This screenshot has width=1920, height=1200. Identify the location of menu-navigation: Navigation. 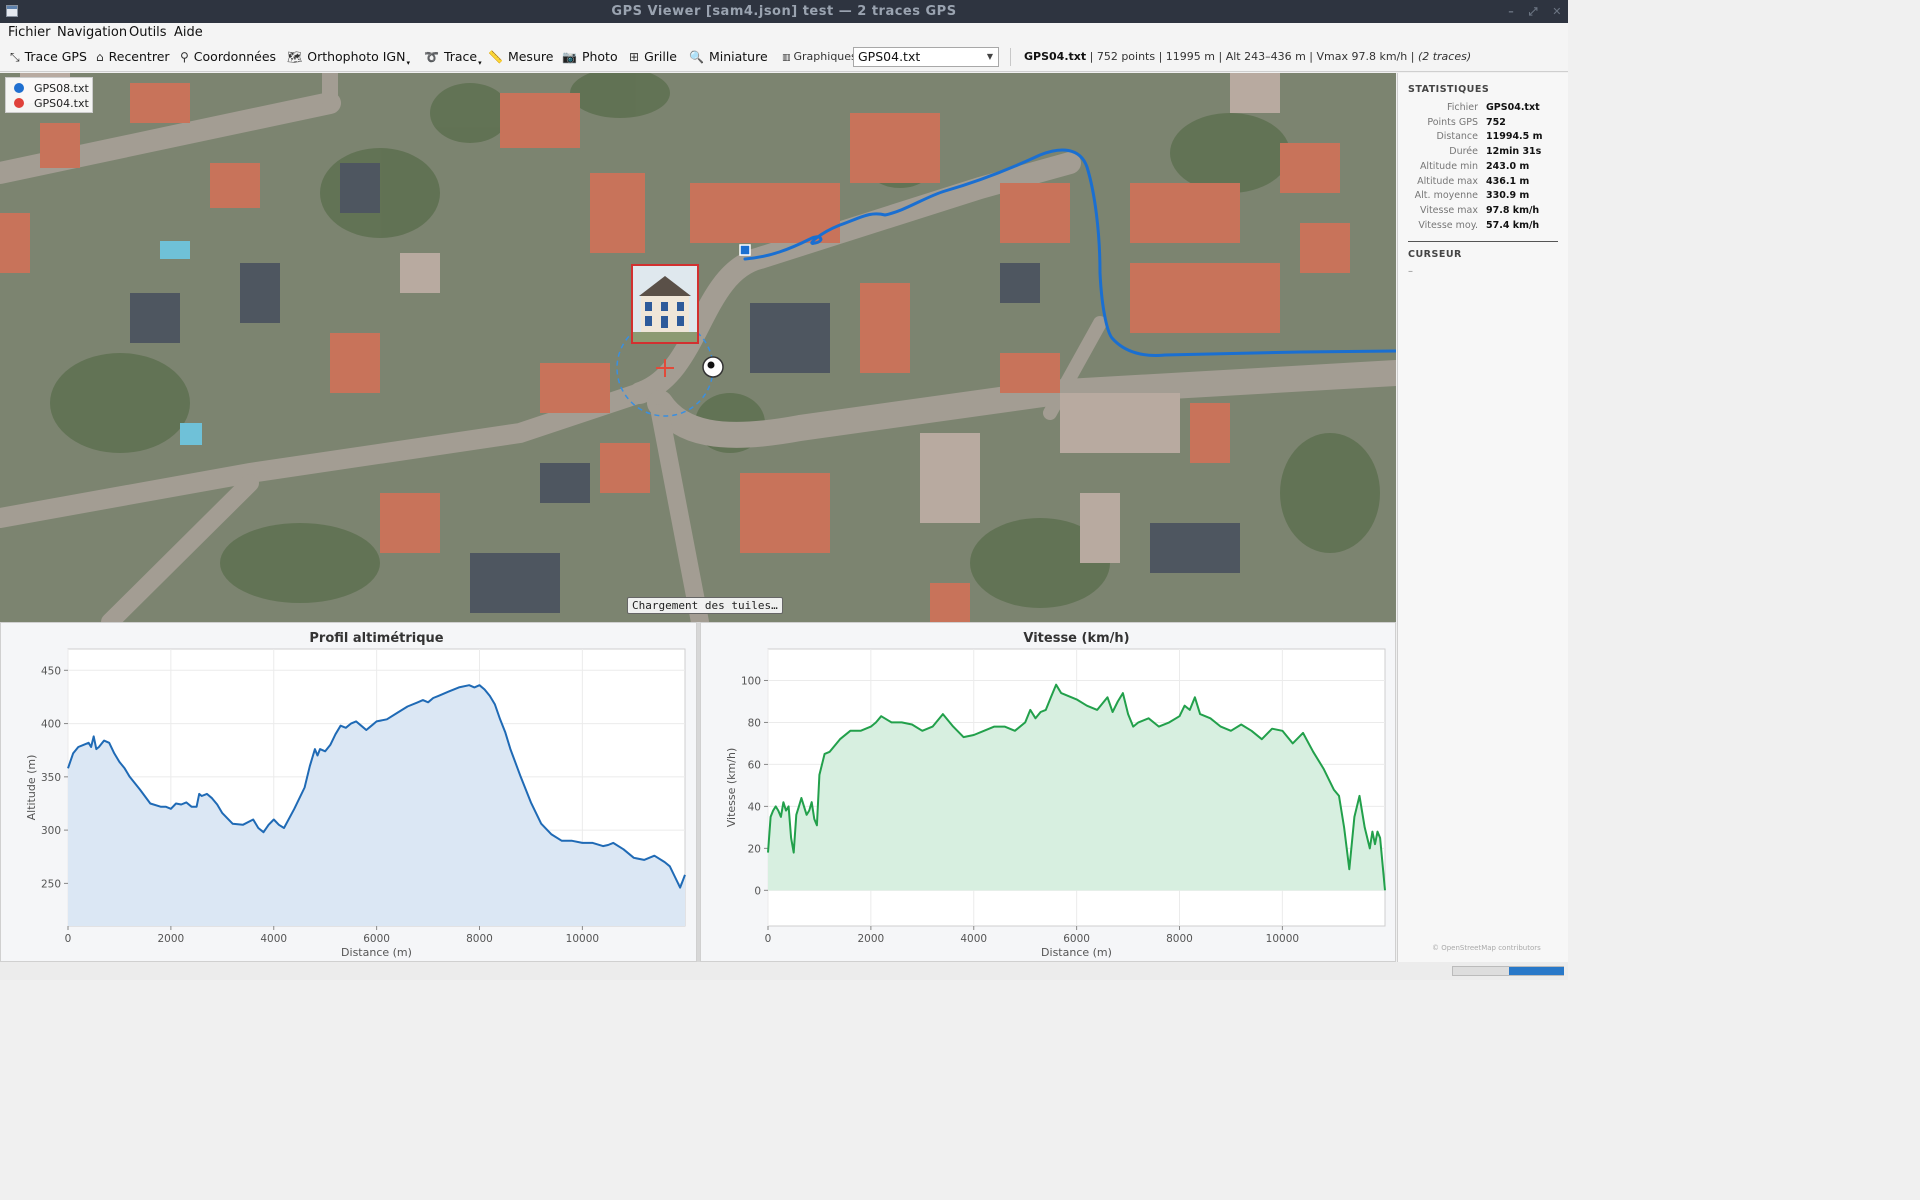
(92, 32).